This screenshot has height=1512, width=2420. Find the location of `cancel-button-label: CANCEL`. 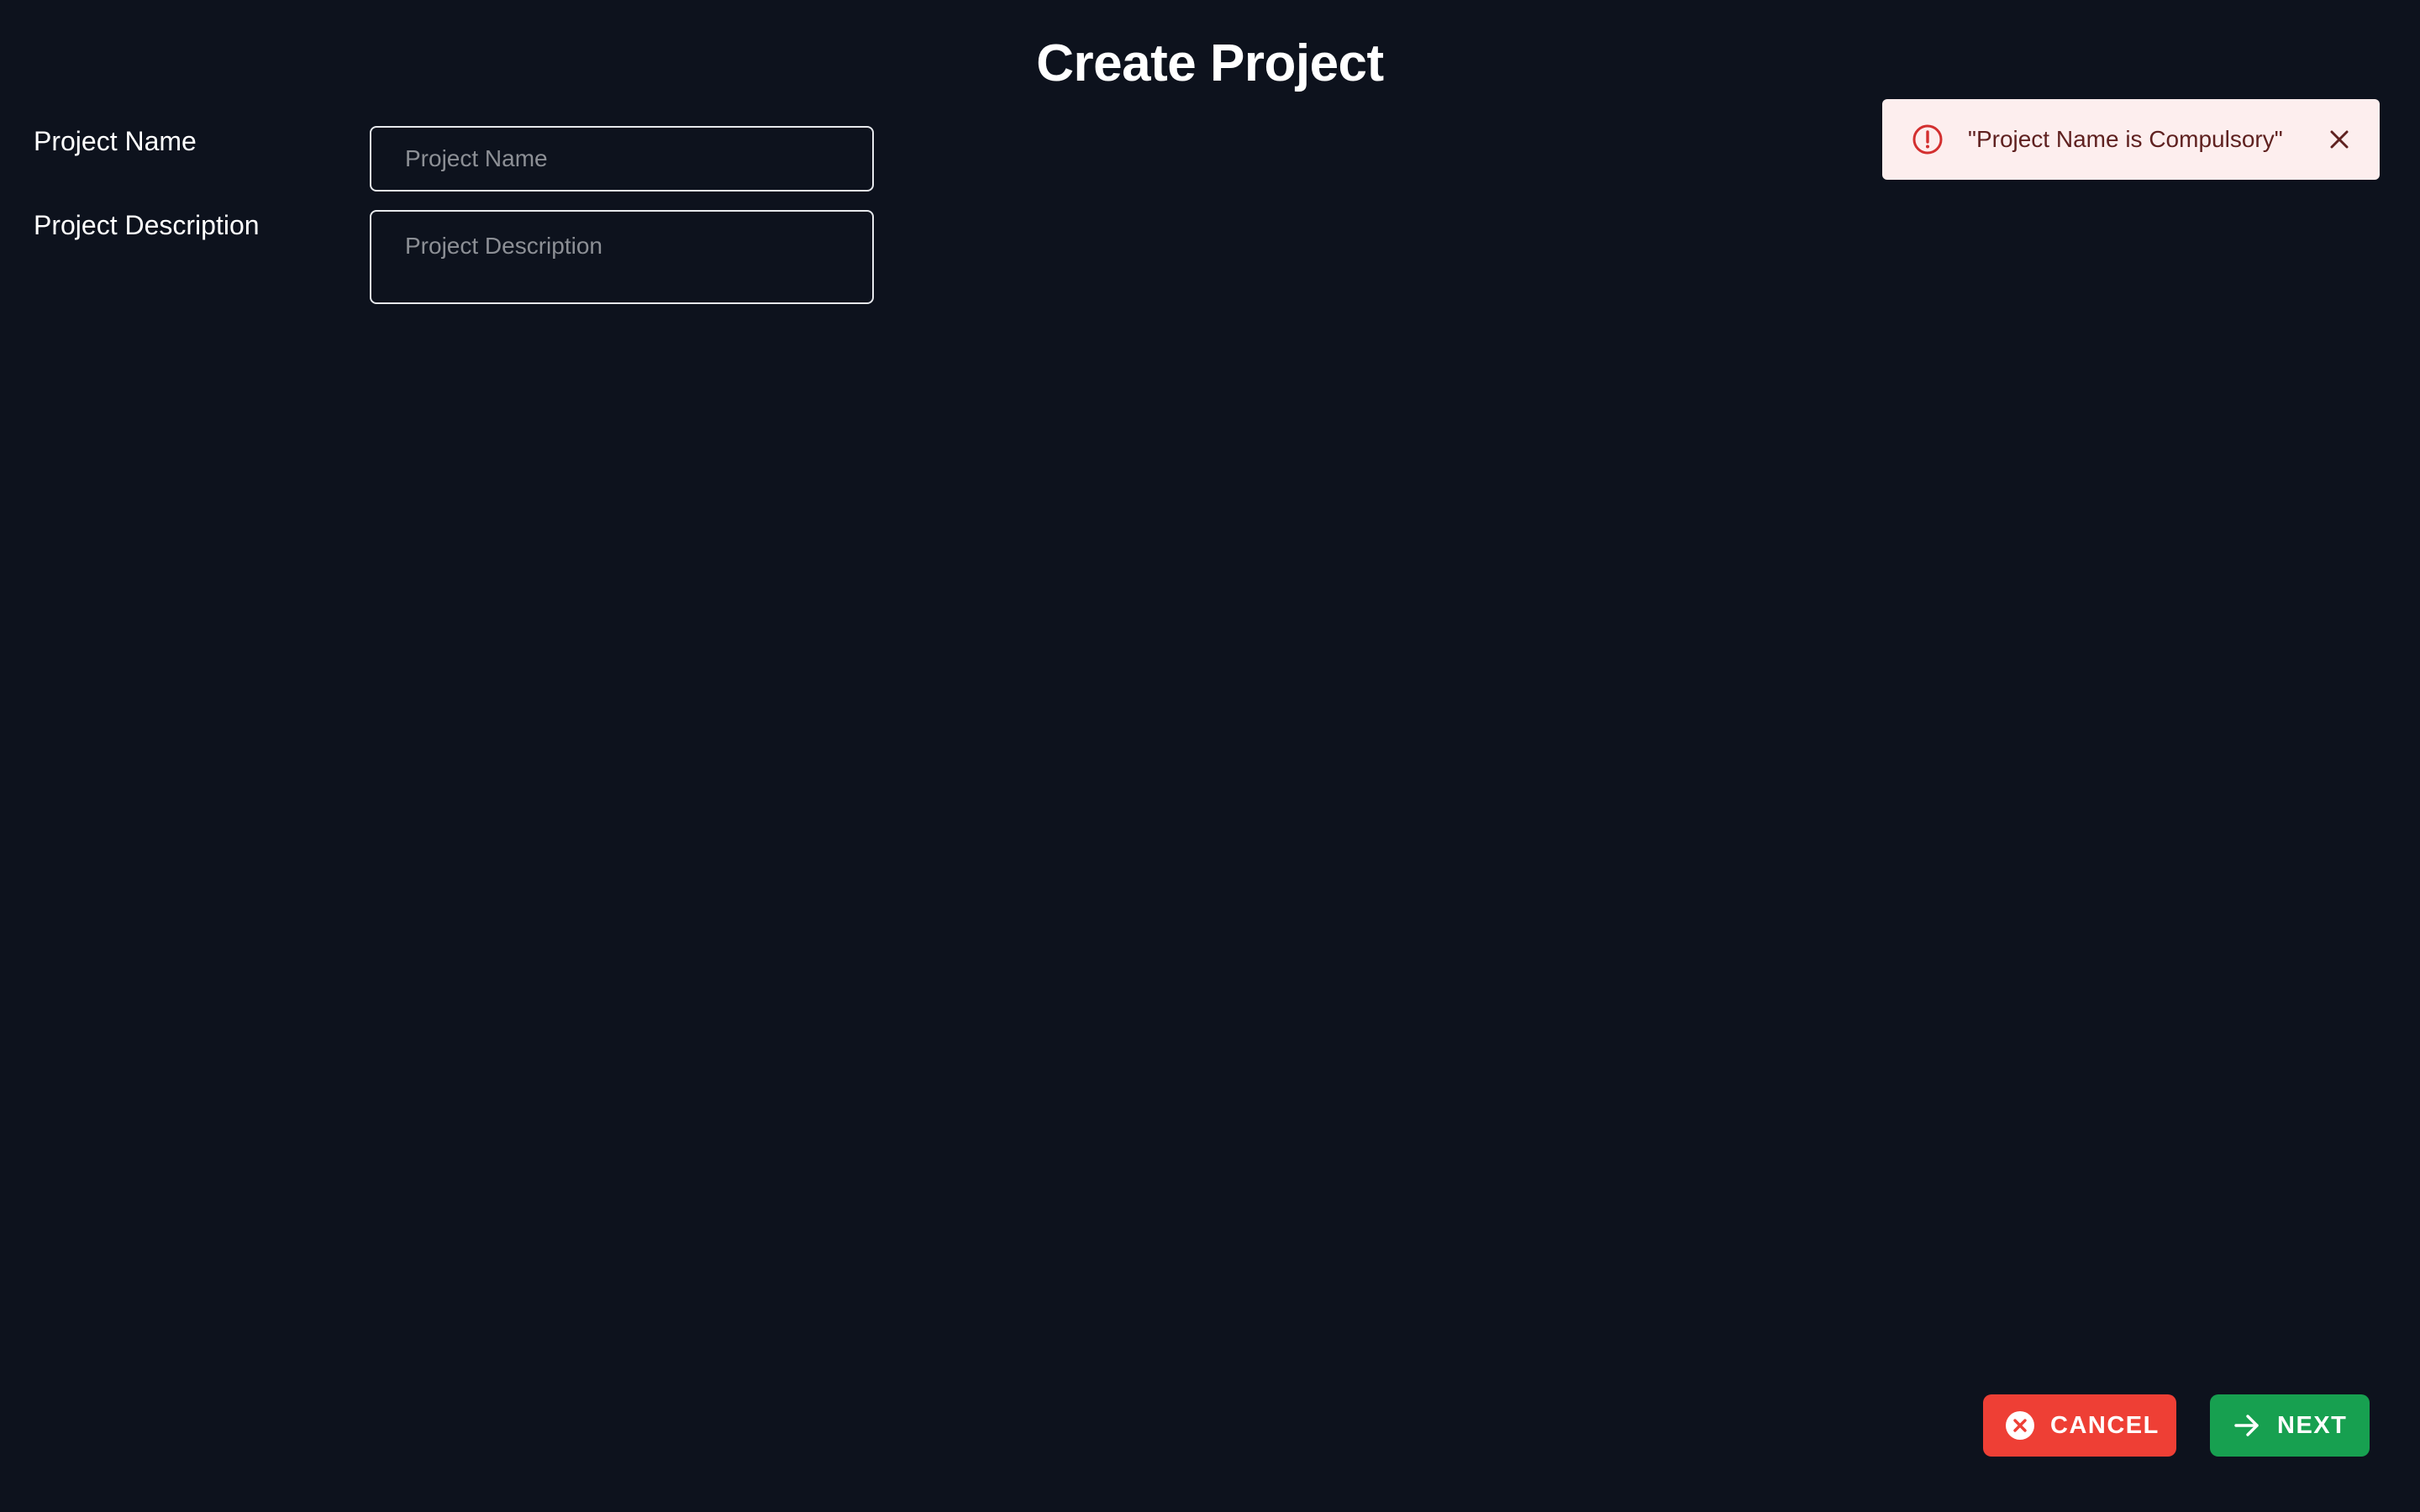

cancel-button-label: CANCEL is located at coordinates (2105, 1425).